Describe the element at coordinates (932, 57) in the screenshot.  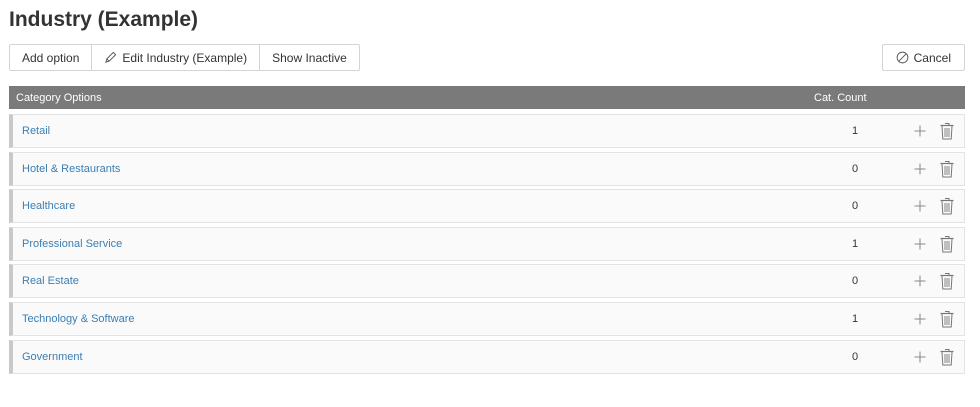
I see `cancel-label: Cancel` at that location.